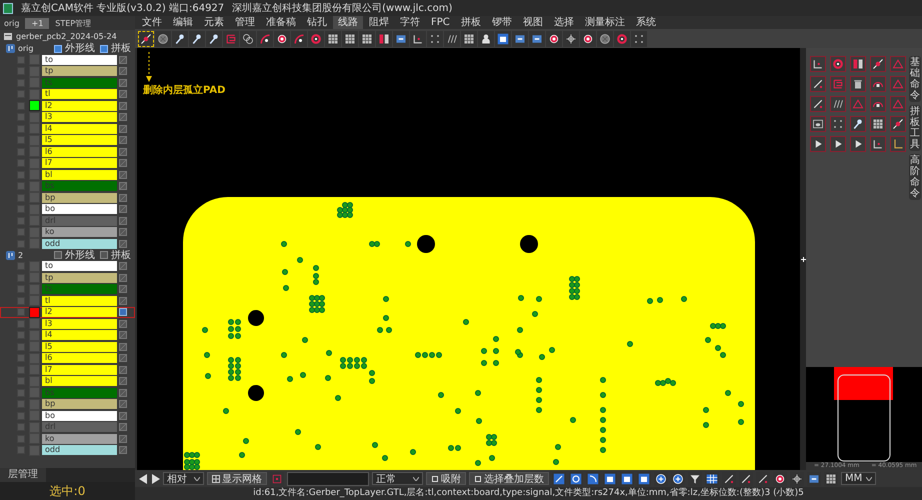 Image resolution: width=922 pixels, height=500 pixels. Describe the element at coordinates (501, 22) in the screenshot. I see `menu-item: 锣带` at that location.